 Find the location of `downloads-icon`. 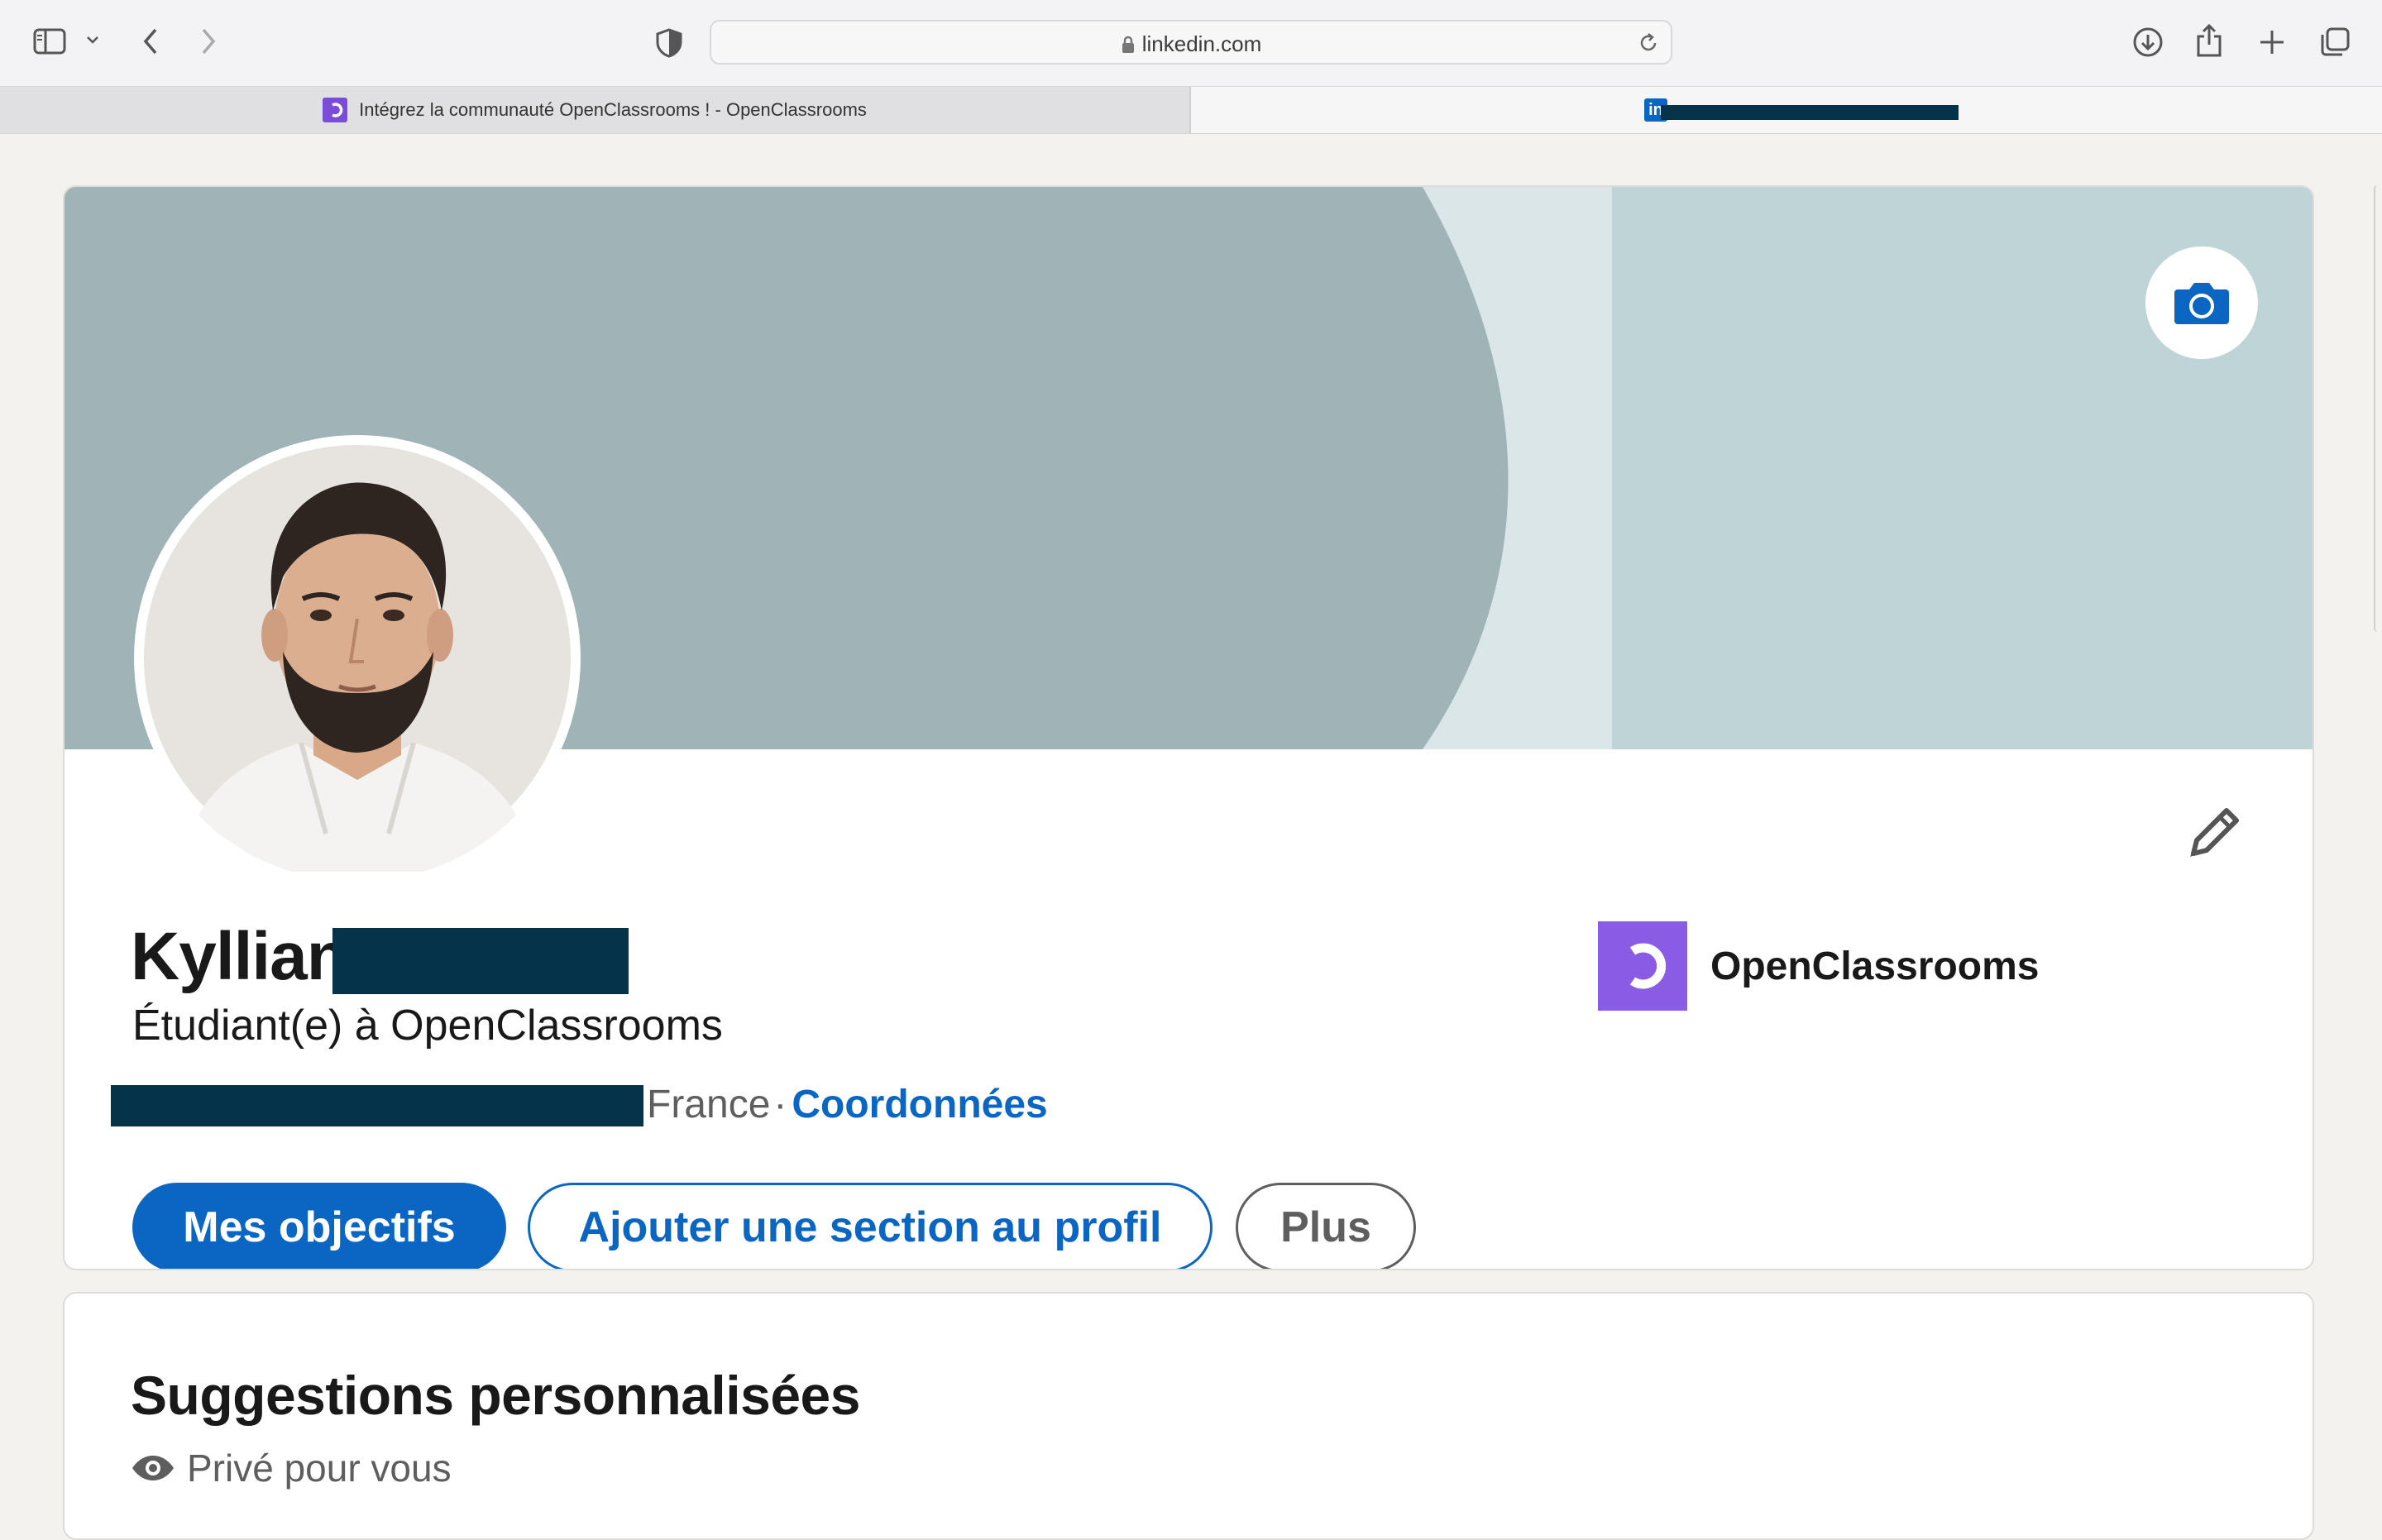

downloads-icon is located at coordinates (2148, 42).